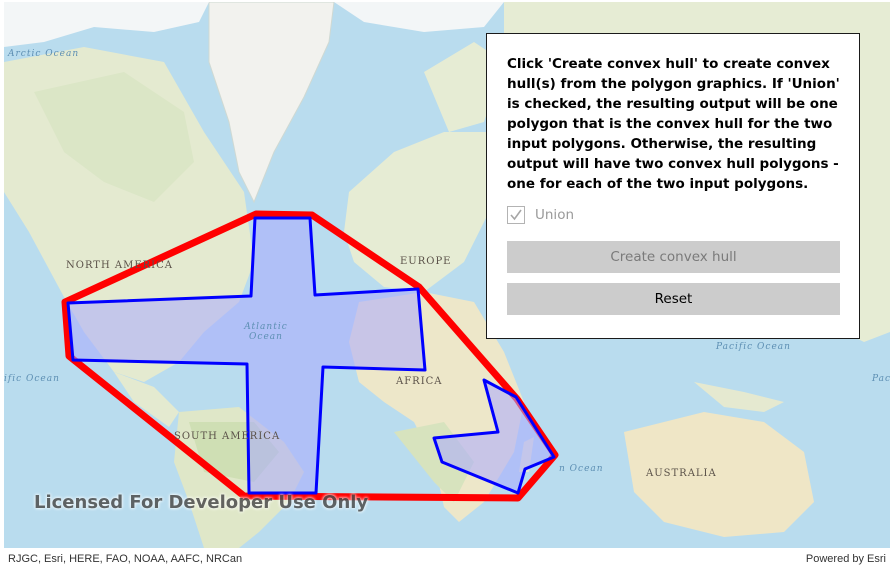  What do you see at coordinates (681, 473) in the screenshot?
I see `land-label: AUSTRALIA` at bounding box center [681, 473].